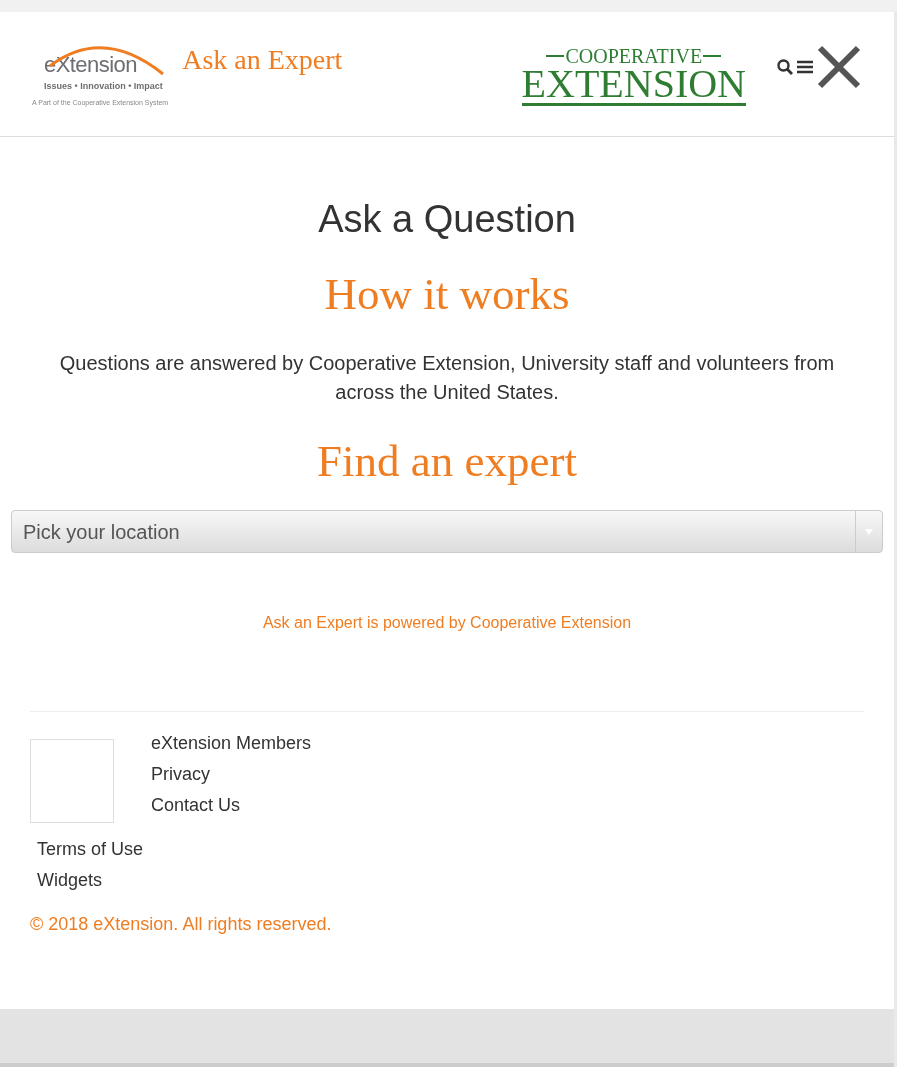  I want to click on logo-tagline: Issues • Innovation • Impact, so click(103, 86).